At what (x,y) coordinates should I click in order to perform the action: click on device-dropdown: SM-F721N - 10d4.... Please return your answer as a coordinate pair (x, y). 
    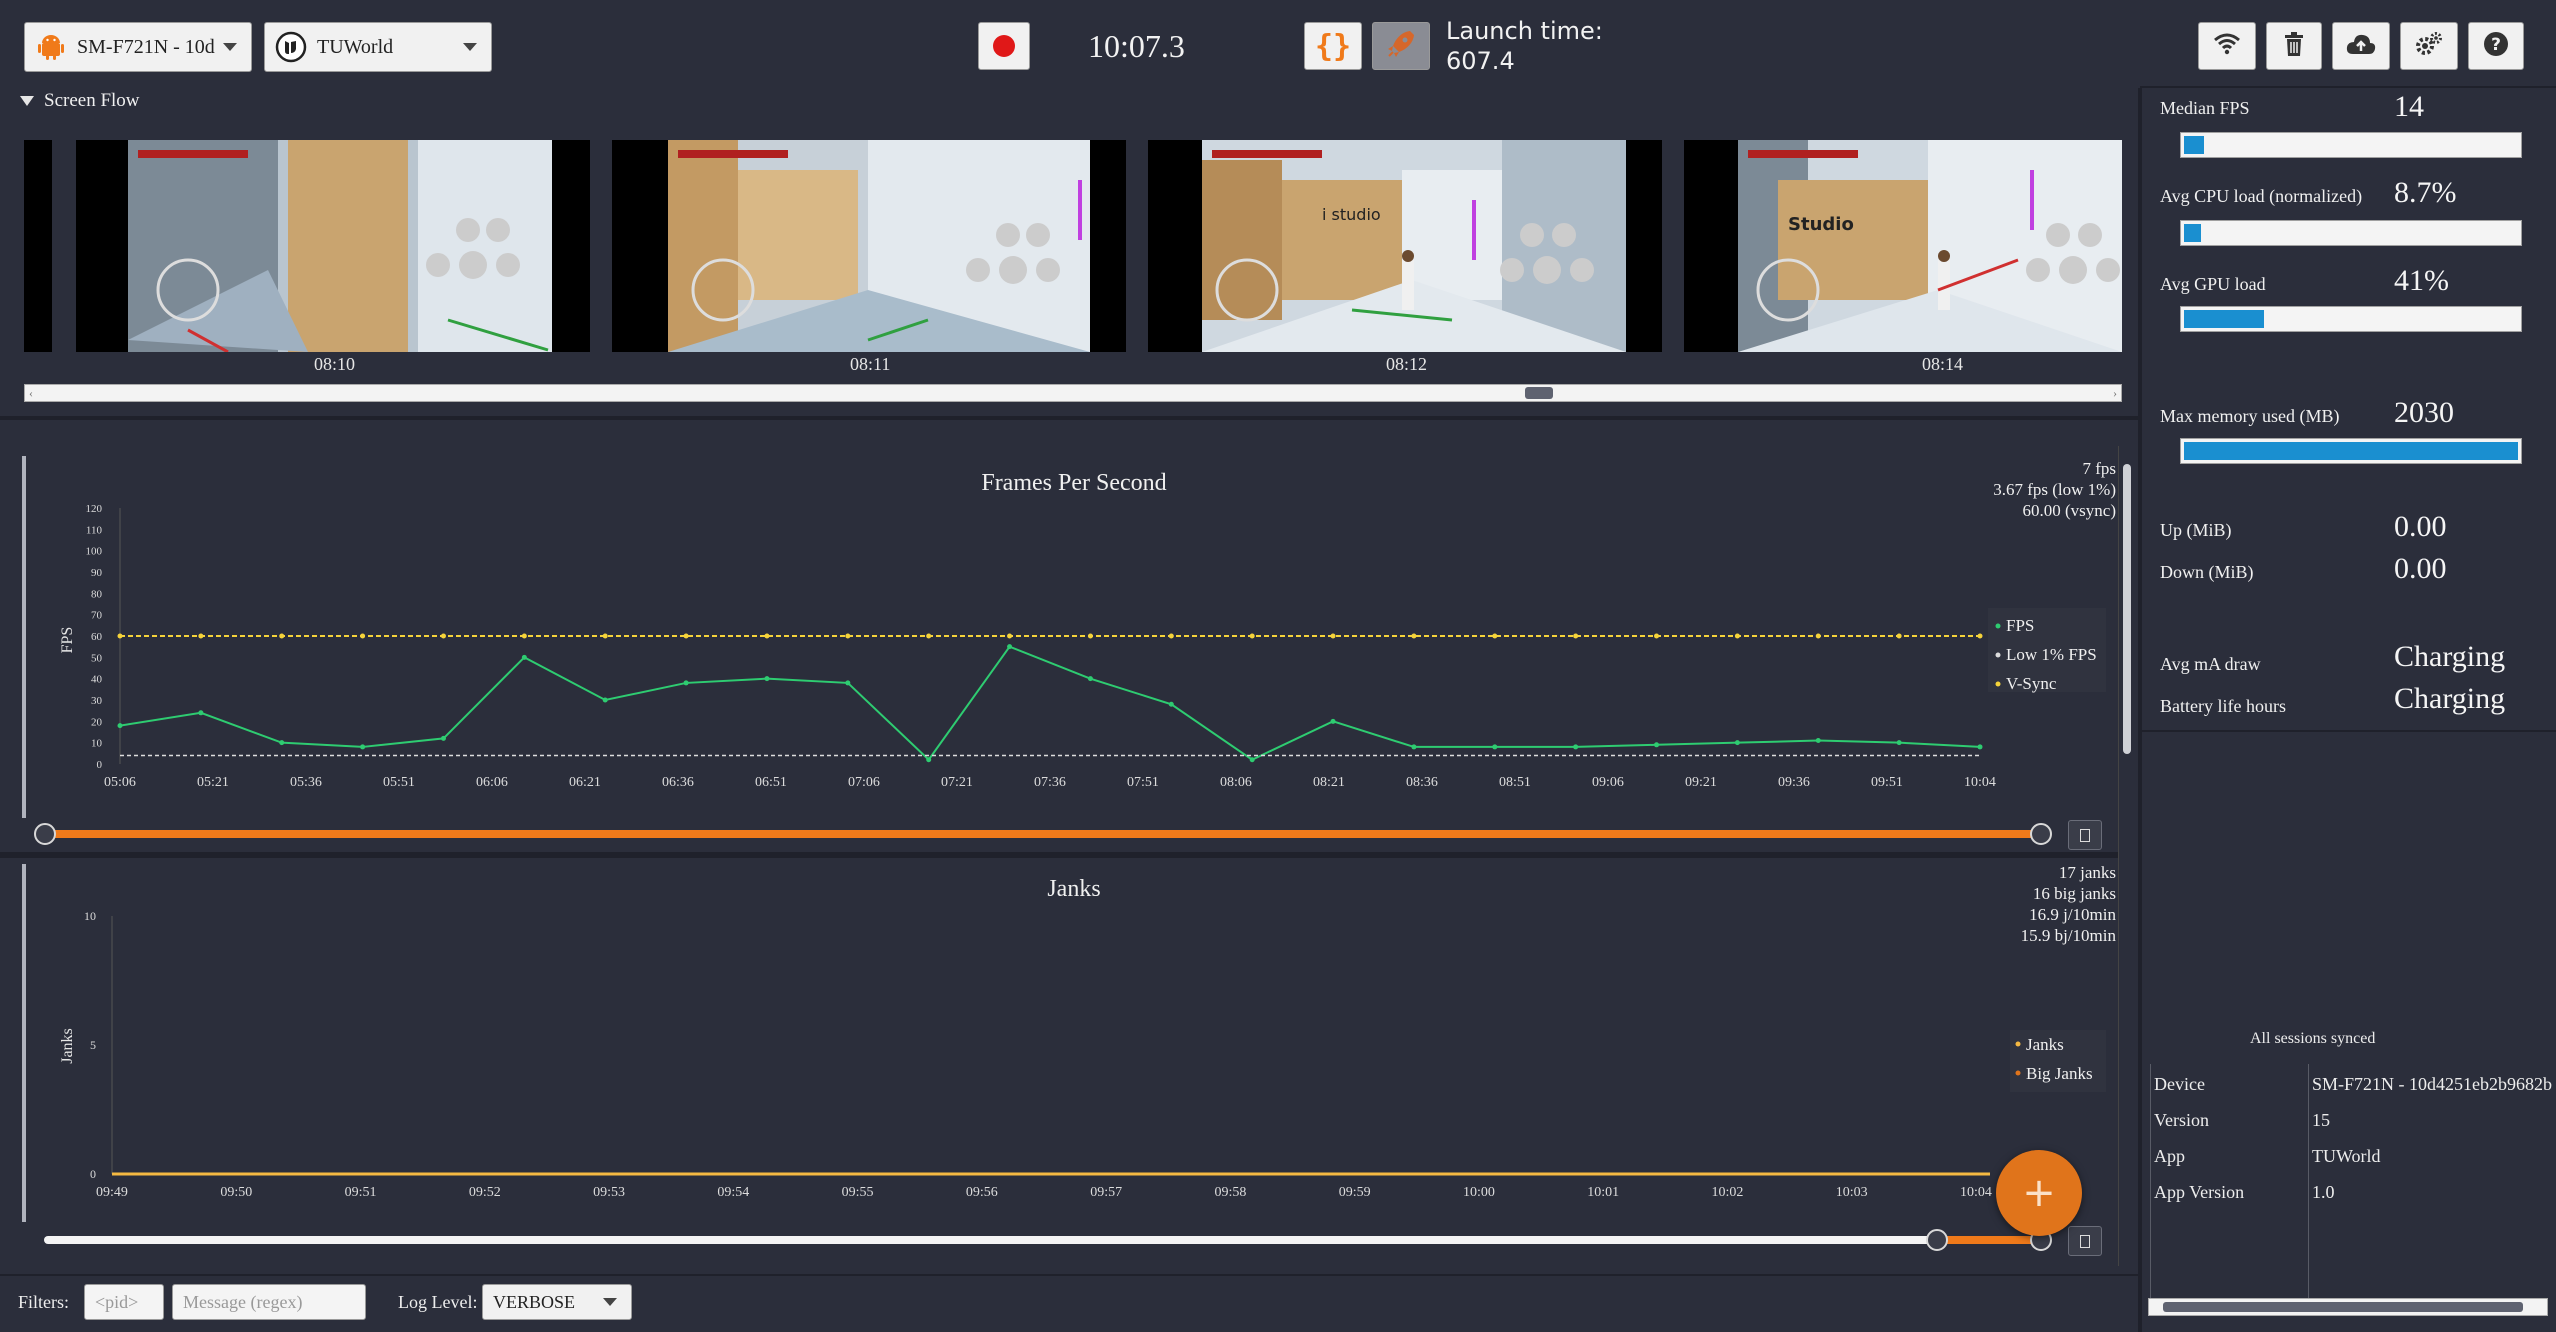
    Looking at the image, I should click on (138, 47).